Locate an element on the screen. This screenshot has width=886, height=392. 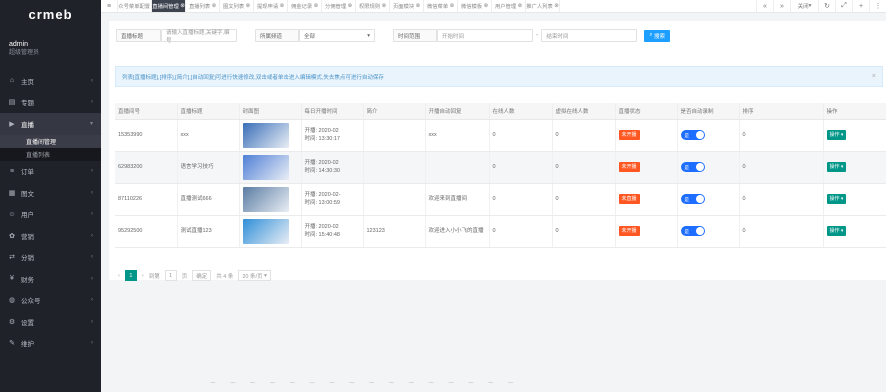
goto-confirm-button: 确定 is located at coordinates (202, 275).